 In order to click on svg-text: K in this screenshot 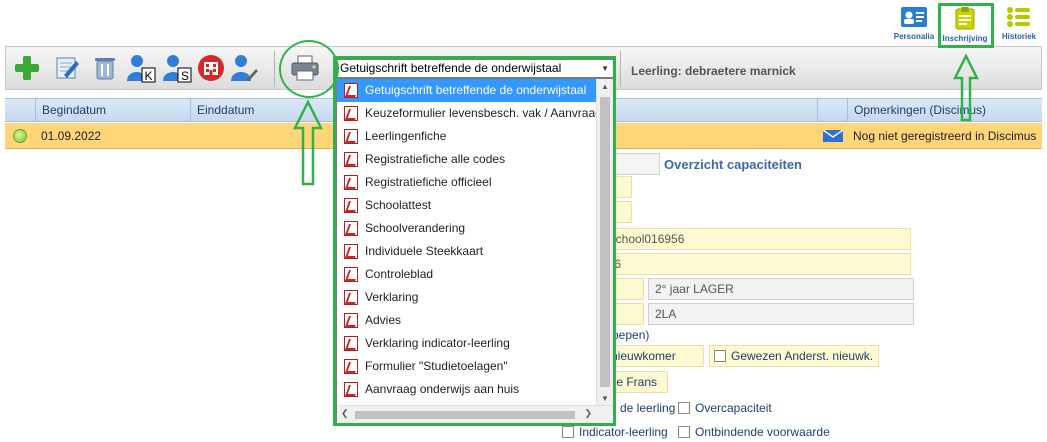, I will do `click(149, 76)`.